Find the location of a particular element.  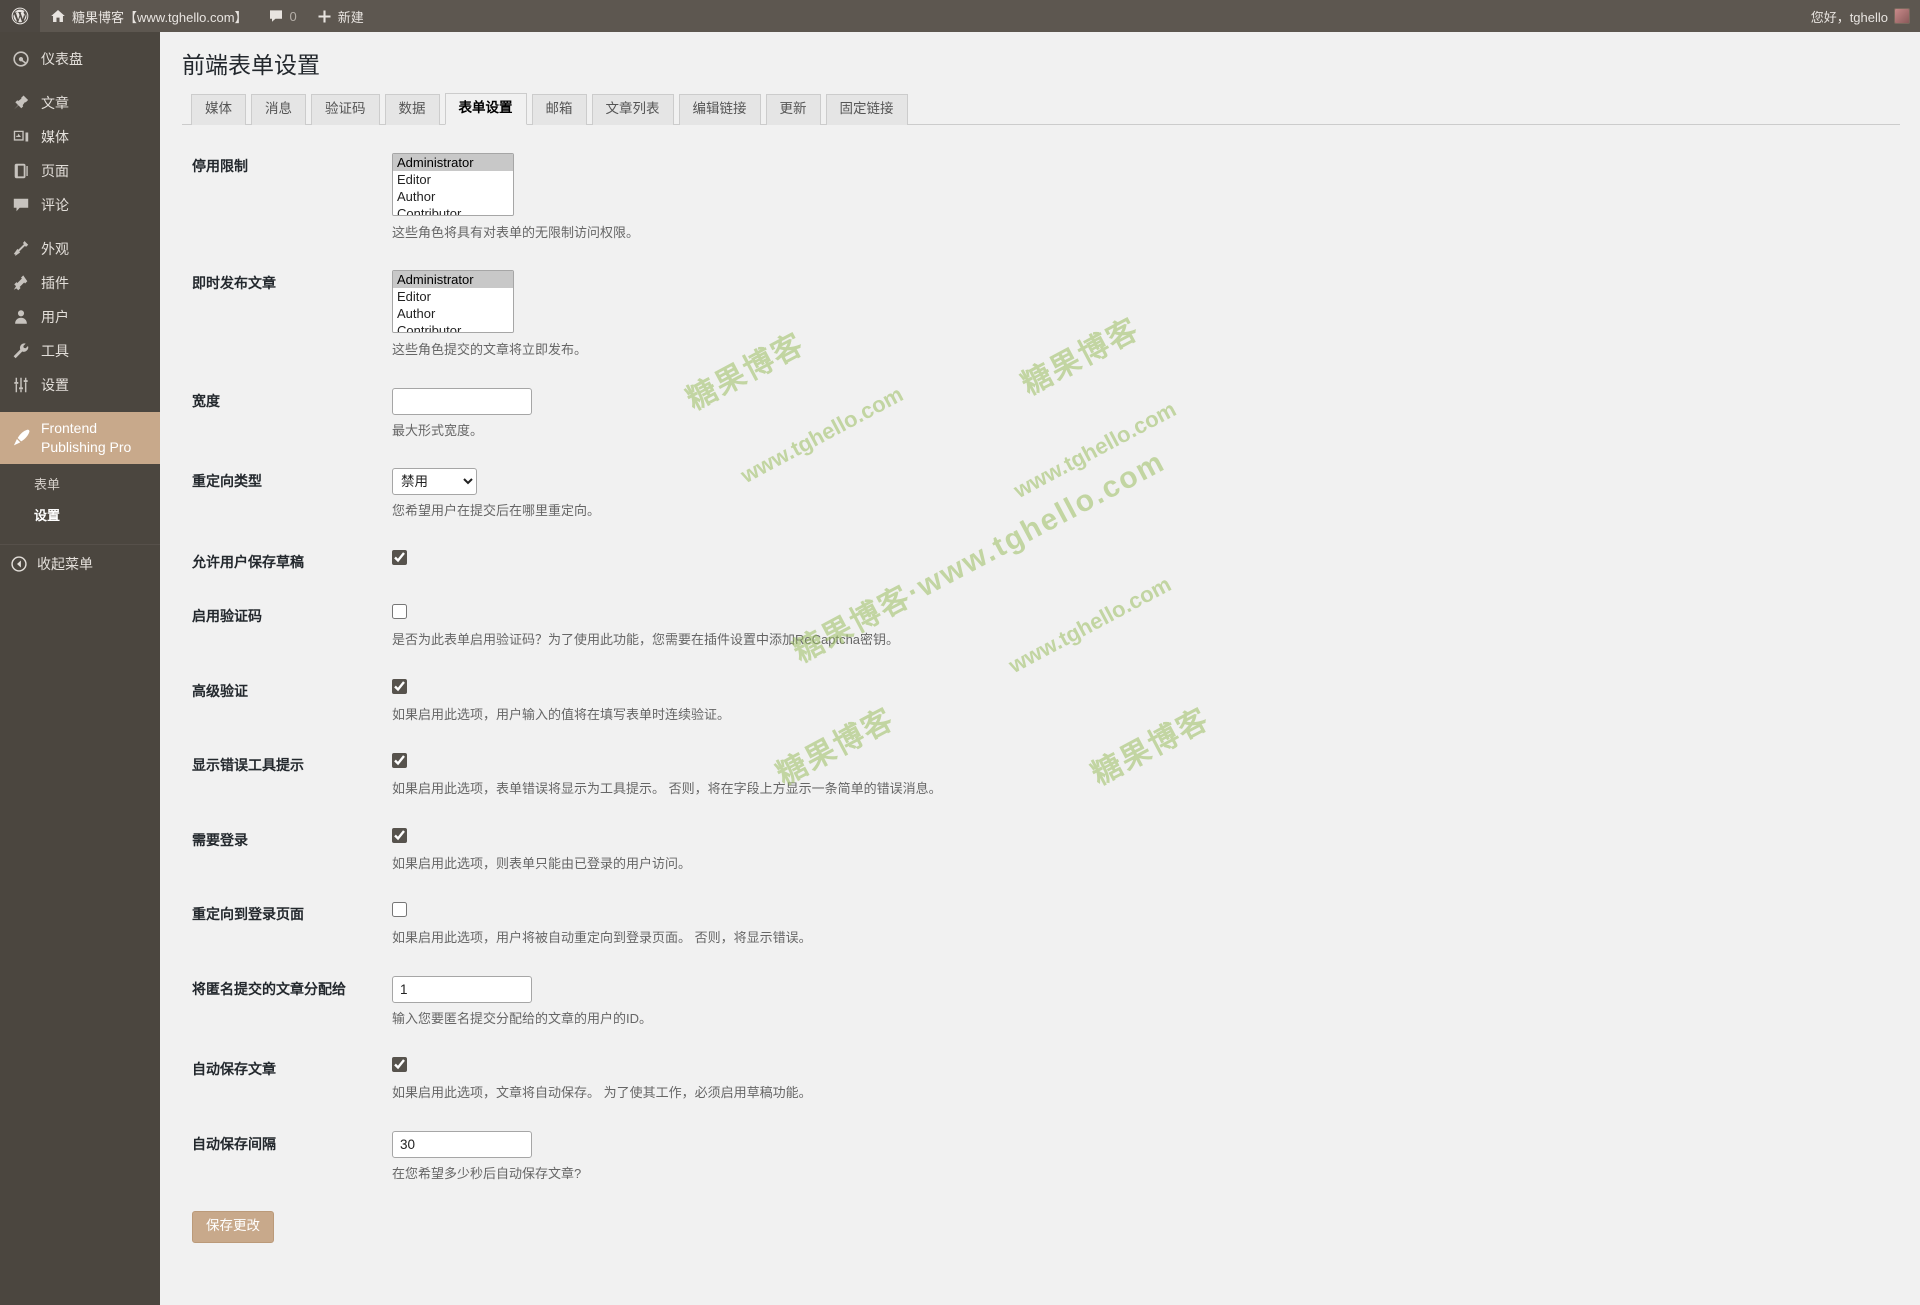

comment-count: 0 is located at coordinates (293, 16).